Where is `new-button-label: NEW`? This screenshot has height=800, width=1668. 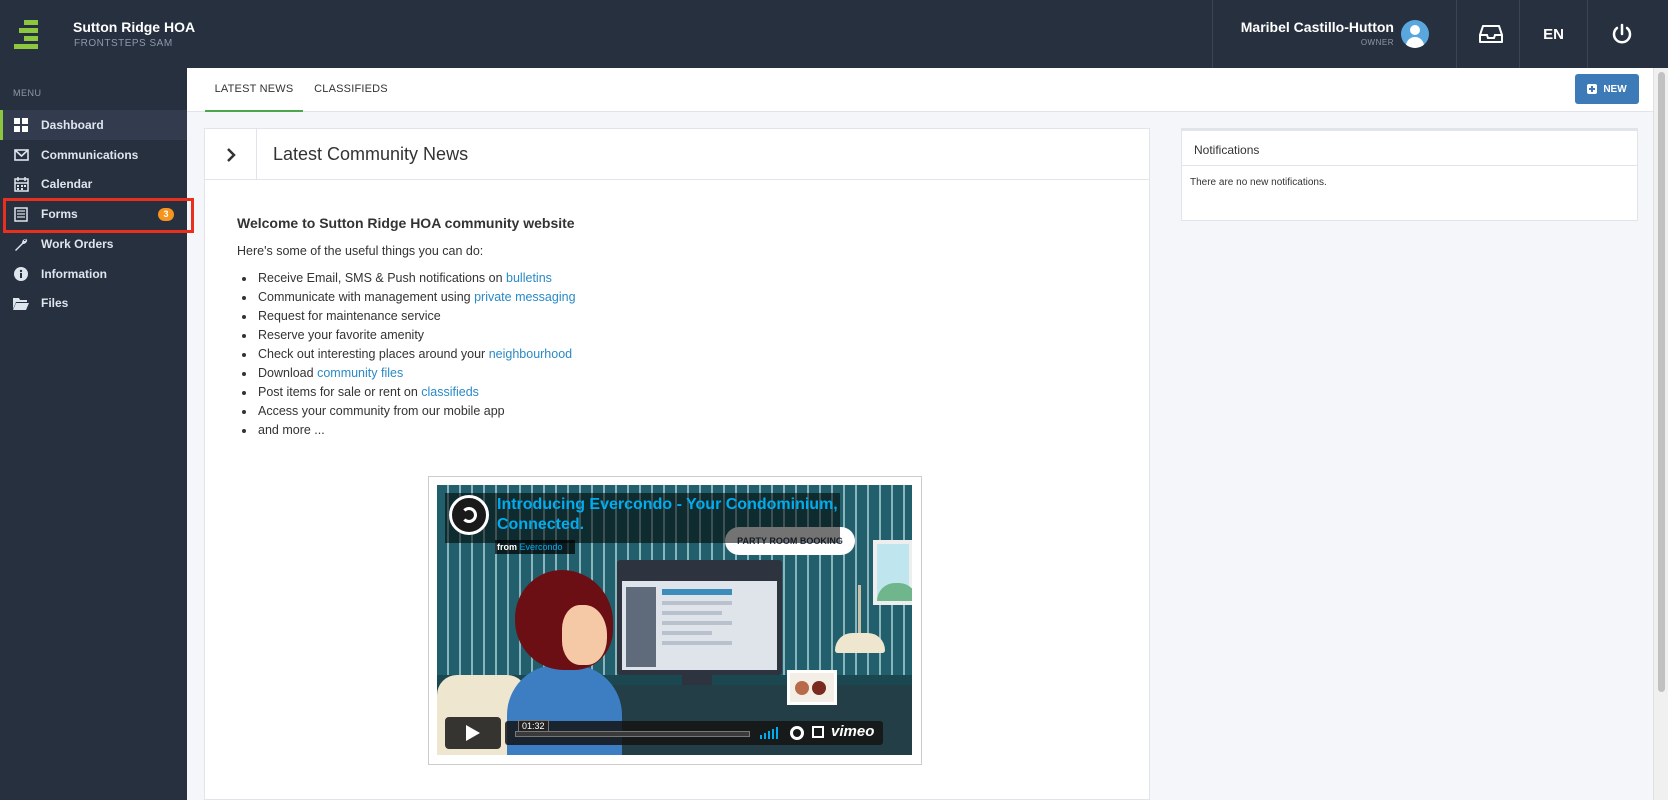 new-button-label: NEW is located at coordinates (1615, 89).